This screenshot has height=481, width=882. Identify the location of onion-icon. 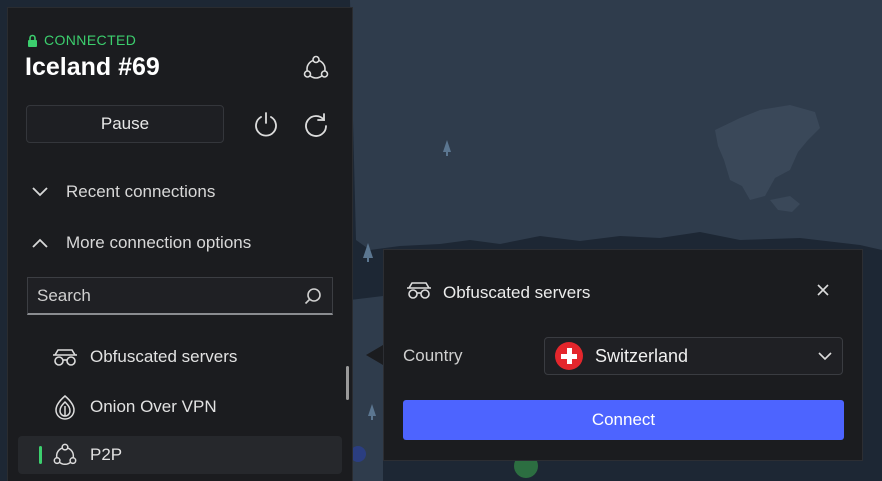
(65, 407).